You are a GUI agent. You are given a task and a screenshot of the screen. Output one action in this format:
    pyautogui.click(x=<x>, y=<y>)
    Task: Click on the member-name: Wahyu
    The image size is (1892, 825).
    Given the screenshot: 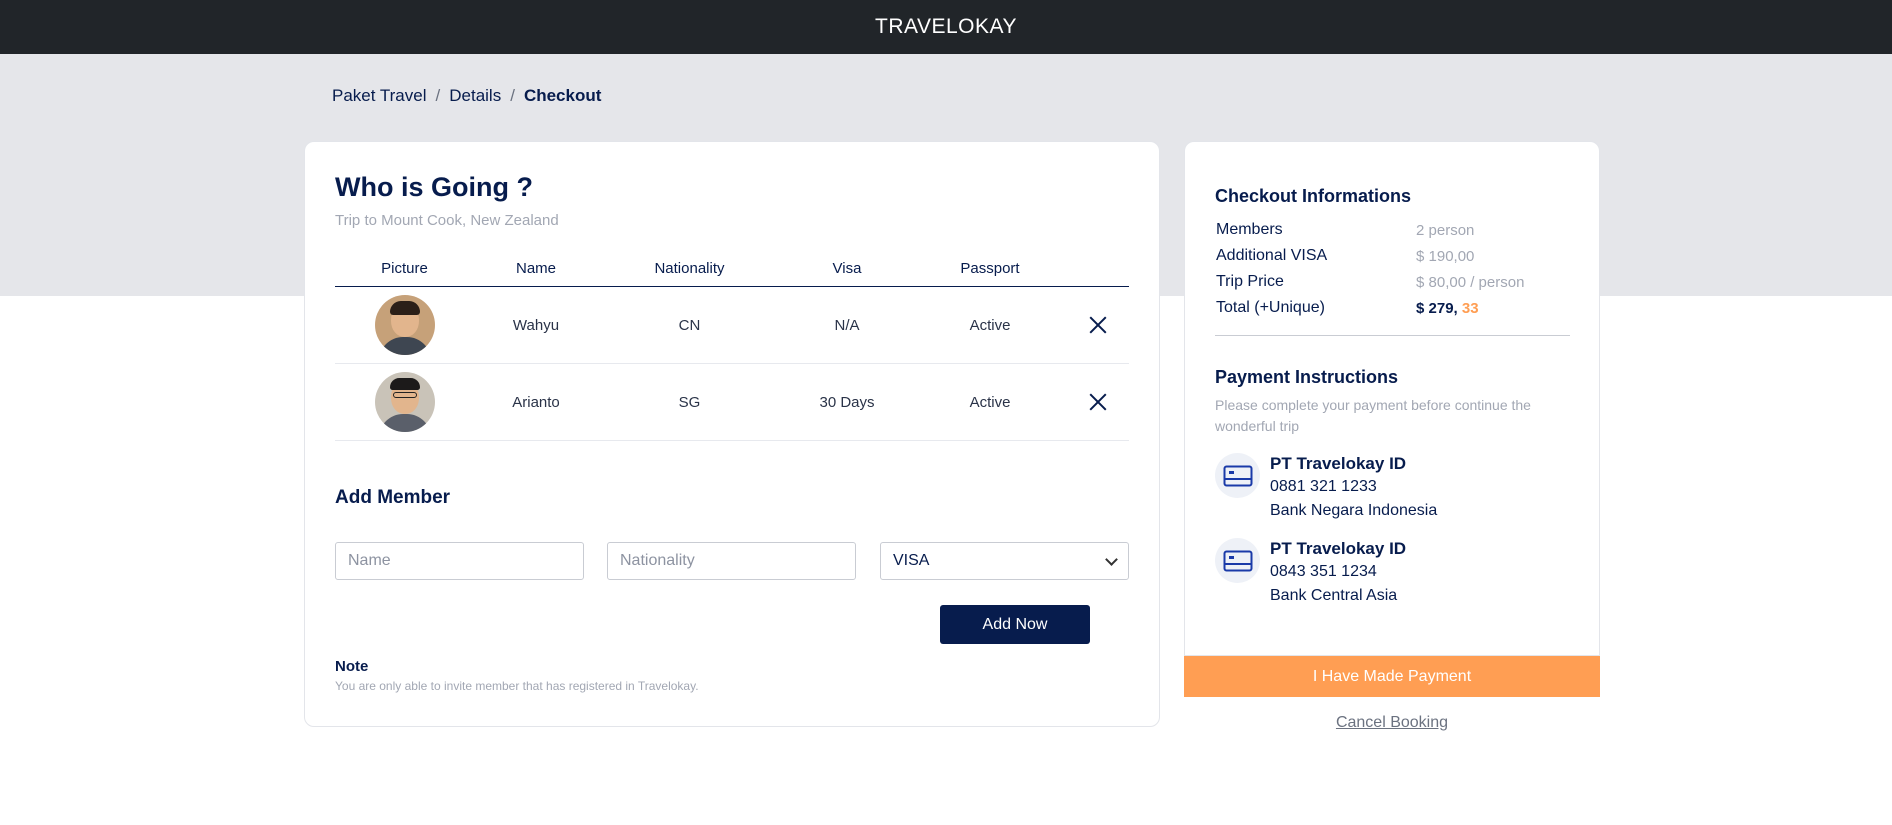 What is the action you would take?
    pyautogui.click(x=536, y=325)
    